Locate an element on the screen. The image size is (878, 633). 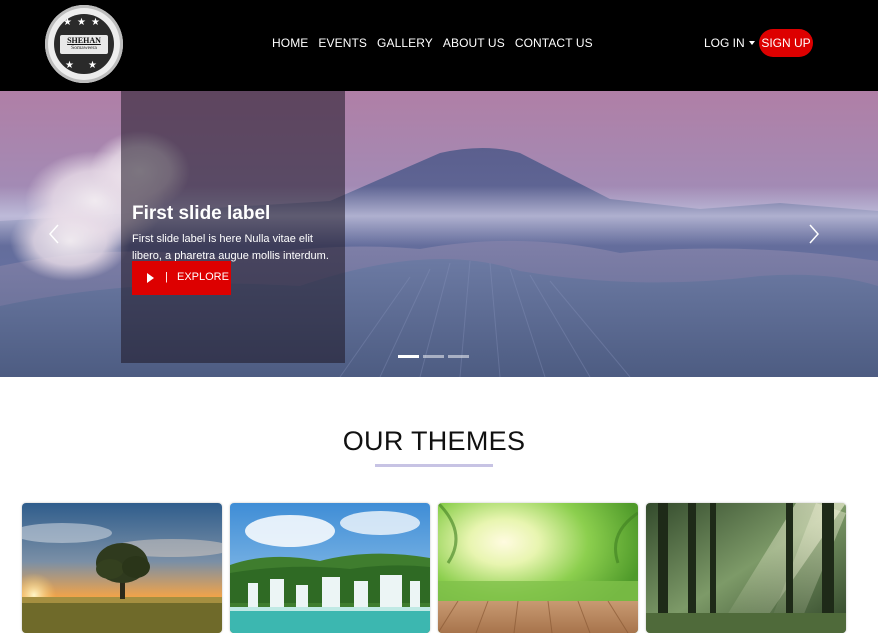
brand-logo: ★★★ SHEHAN Somaweera ★★ is located at coordinates (84, 44).